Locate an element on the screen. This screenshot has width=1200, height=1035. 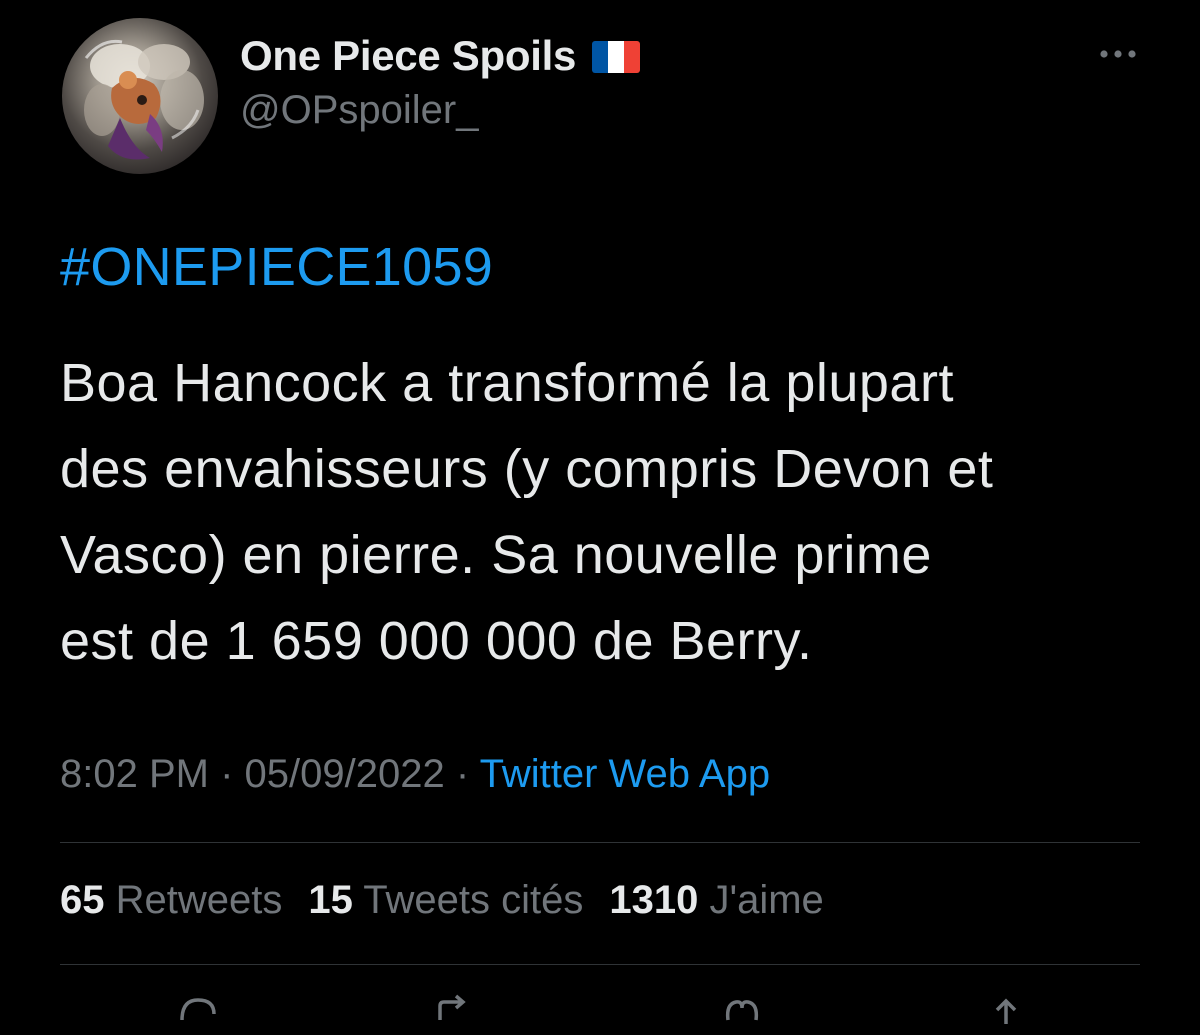
avatar is located at coordinates (140, 96).